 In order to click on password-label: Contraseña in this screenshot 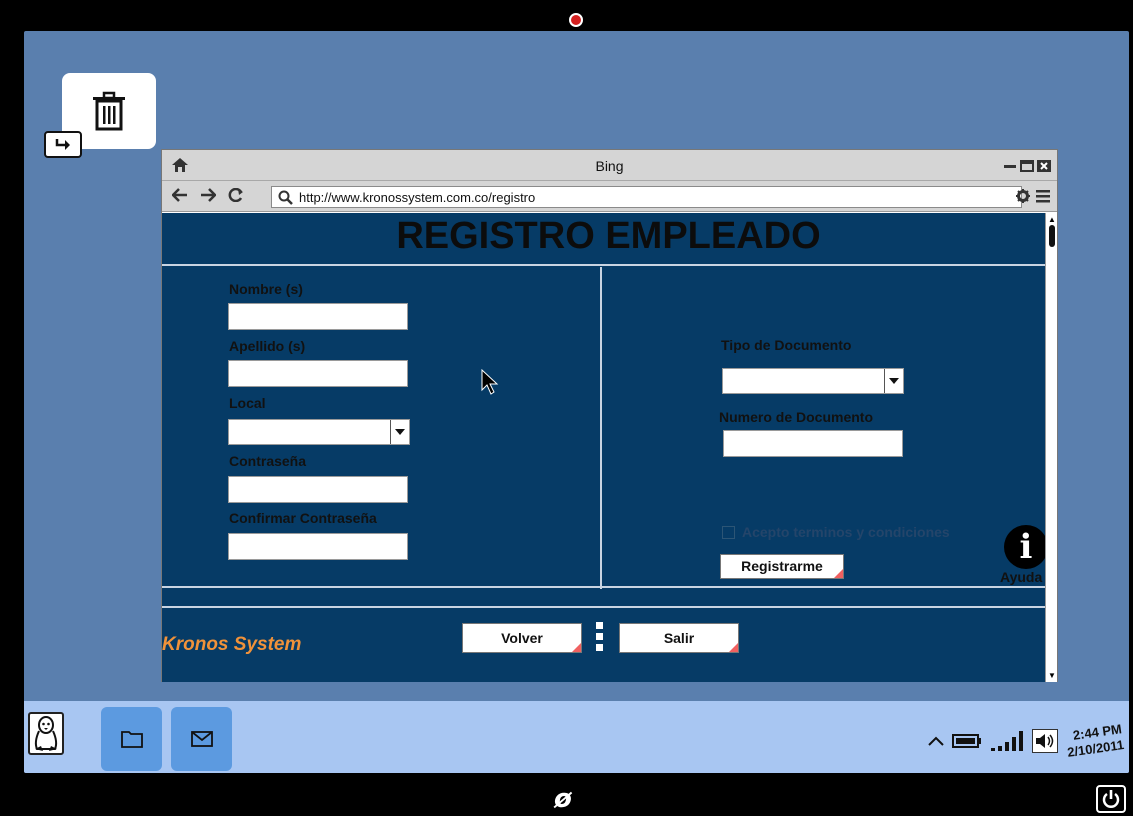, I will do `click(268, 461)`.